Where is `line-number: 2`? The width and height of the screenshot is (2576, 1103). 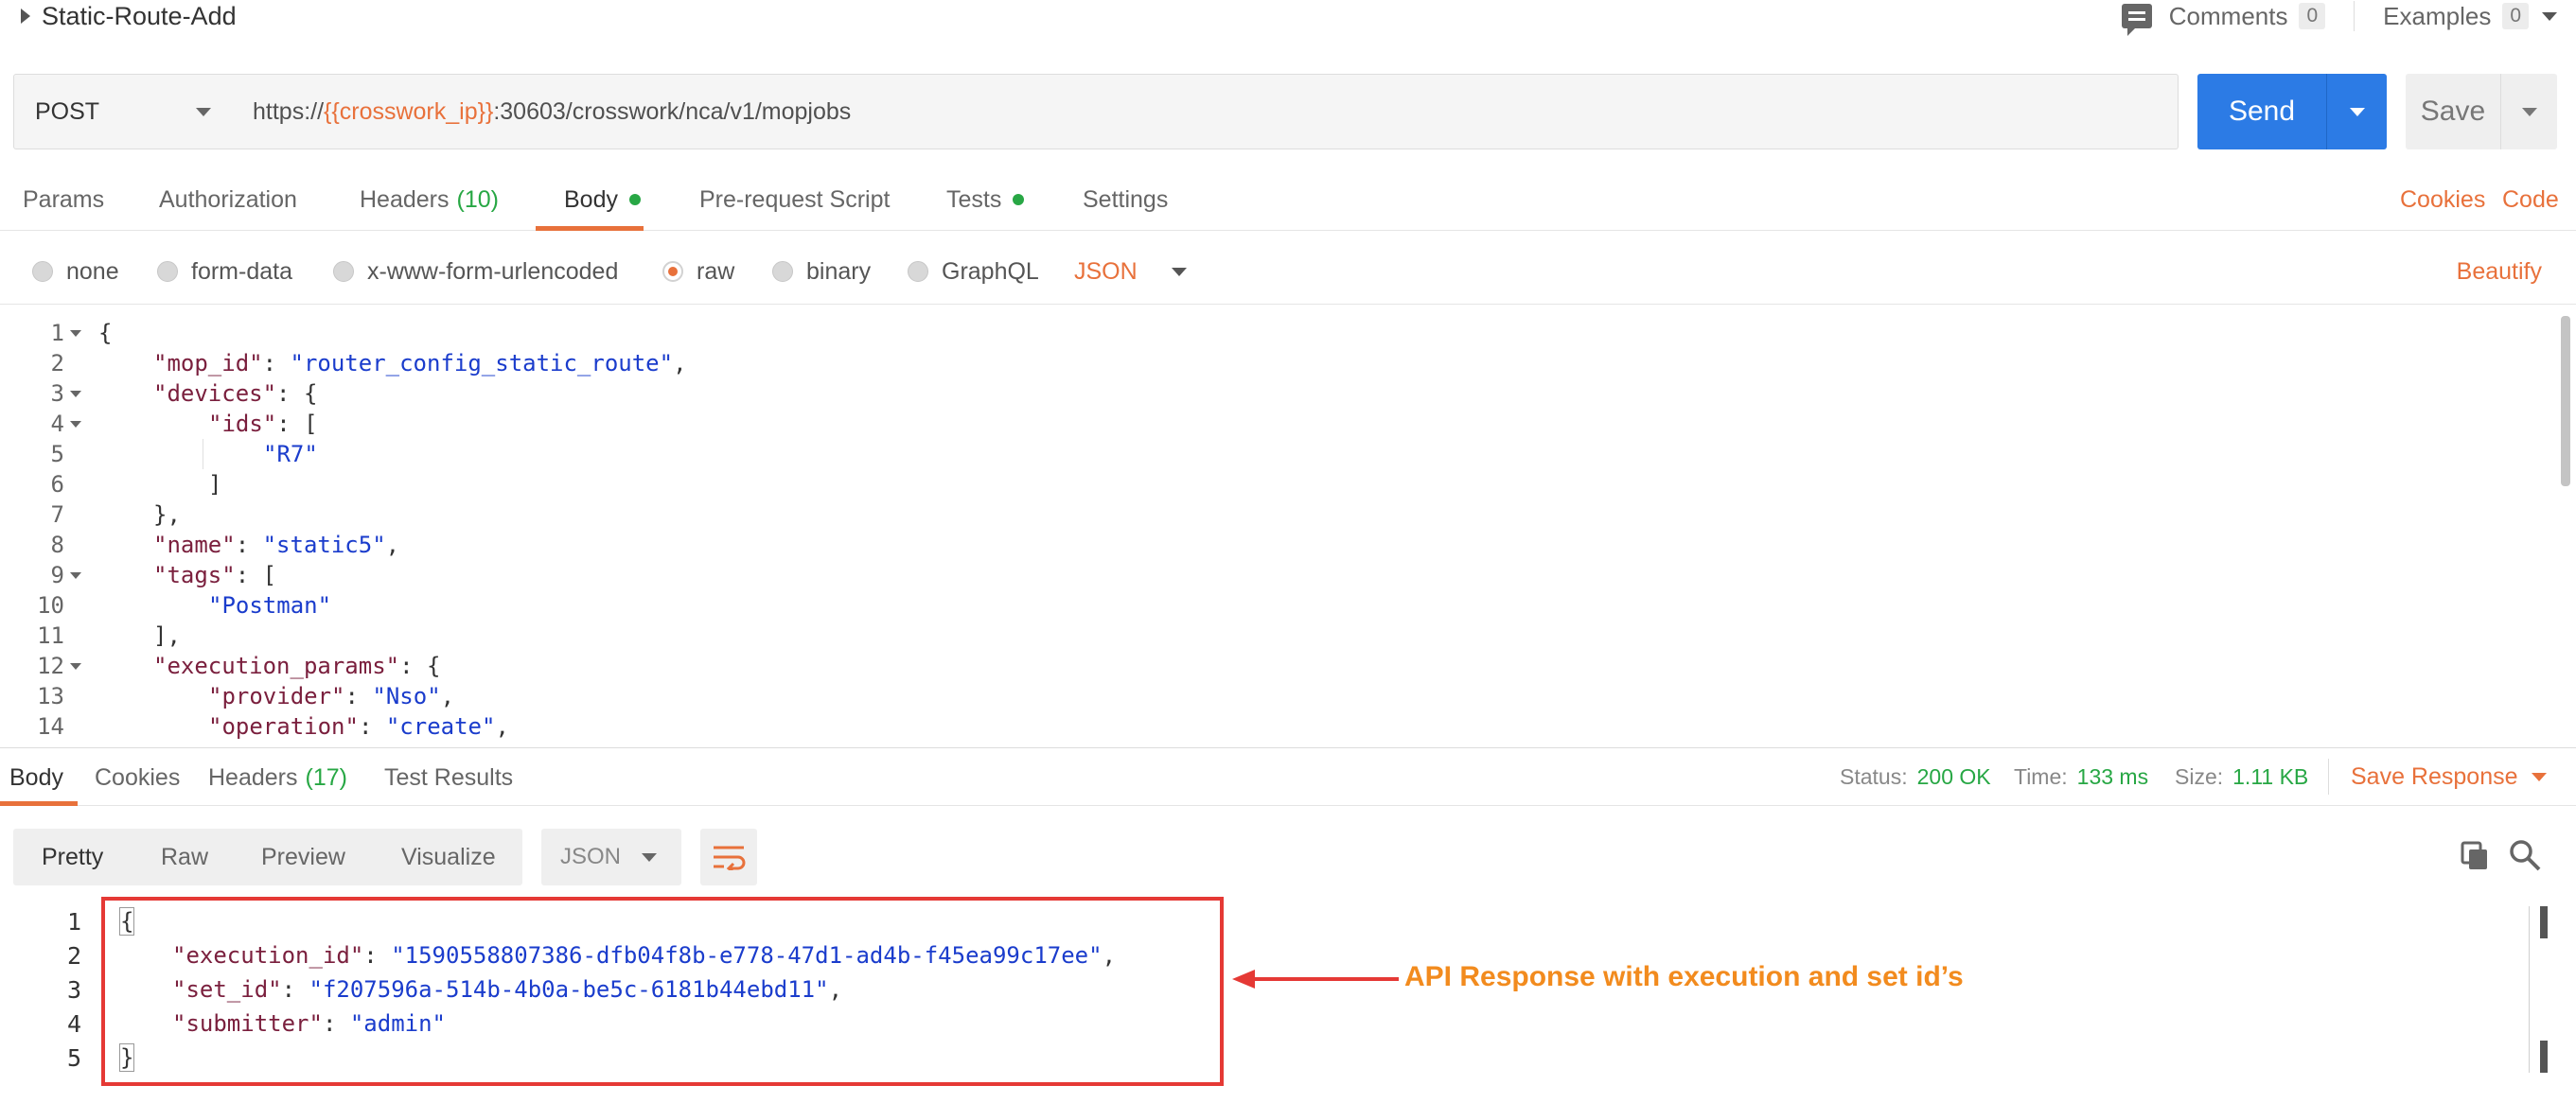 line-number: 2 is located at coordinates (57, 363).